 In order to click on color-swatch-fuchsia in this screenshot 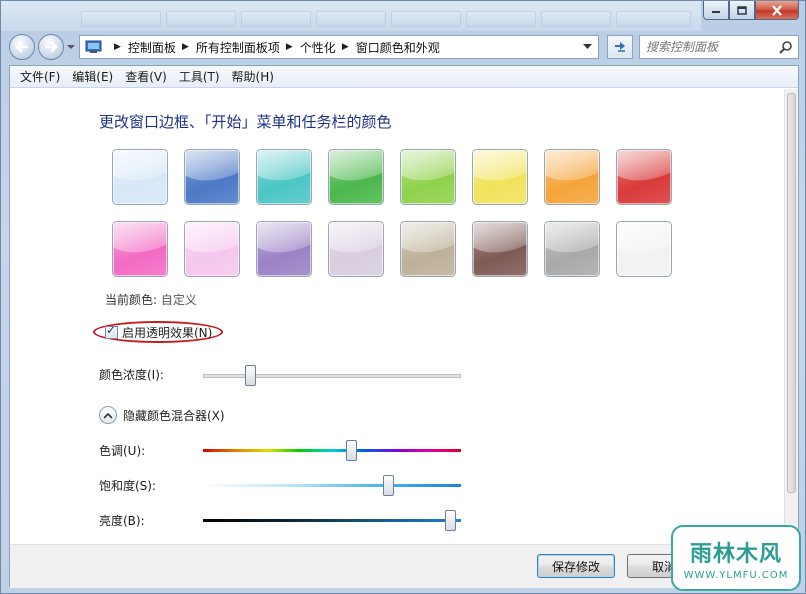, I will do `click(140, 249)`.